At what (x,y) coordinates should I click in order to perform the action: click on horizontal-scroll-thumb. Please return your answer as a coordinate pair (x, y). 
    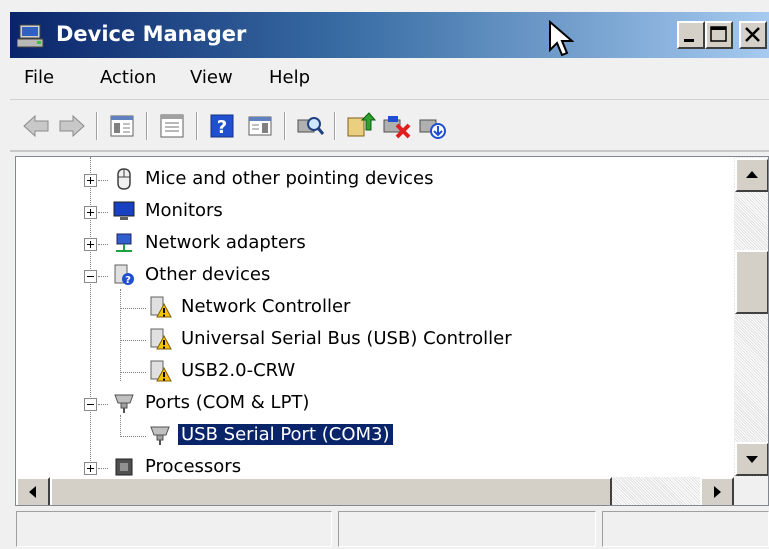
    Looking at the image, I should click on (331, 491).